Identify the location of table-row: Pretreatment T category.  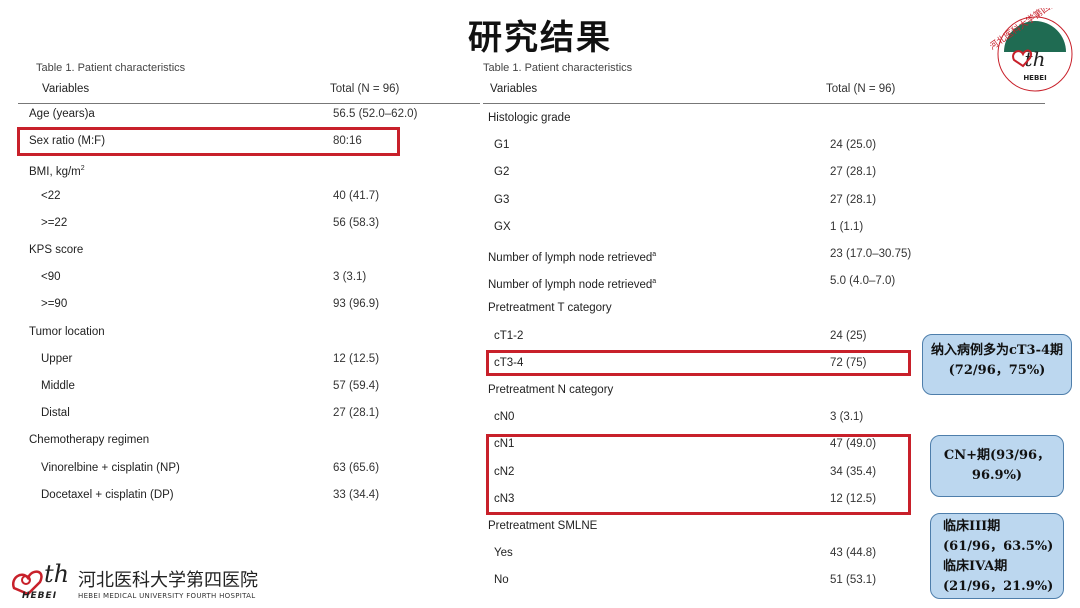
(764, 308).